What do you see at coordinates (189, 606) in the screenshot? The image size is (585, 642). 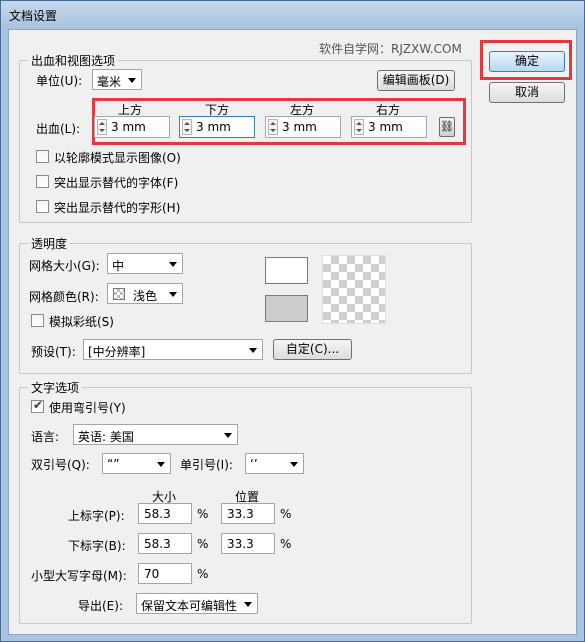 I see `export-value: 保留文本可编辑性` at bounding box center [189, 606].